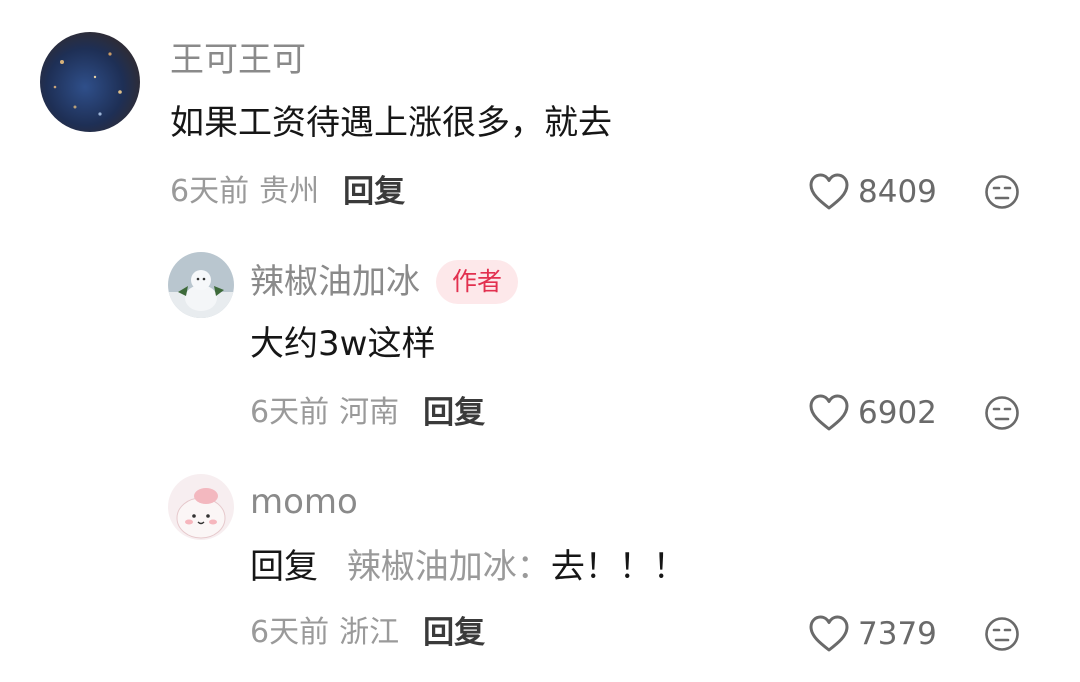 The width and height of the screenshot is (1080, 682). Describe the element at coordinates (343, 344) in the screenshot. I see `comment-text: 大约3w这样` at that location.